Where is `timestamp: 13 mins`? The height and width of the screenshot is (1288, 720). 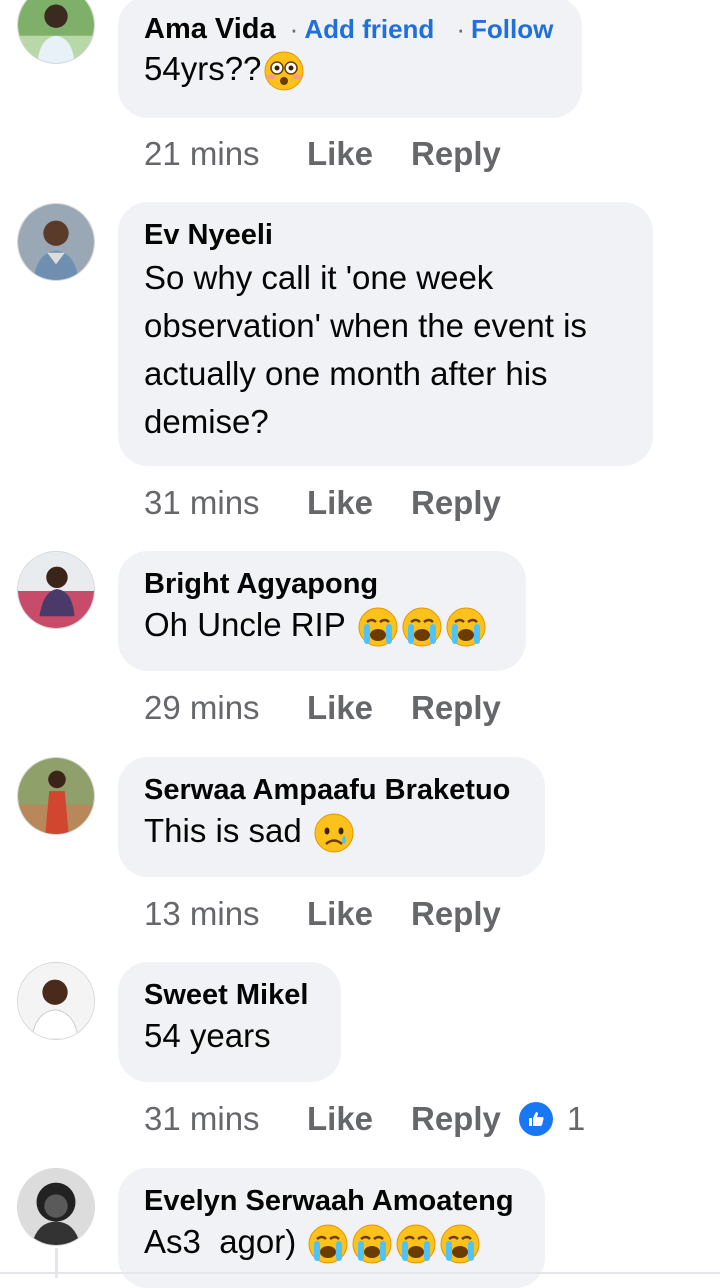 timestamp: 13 mins is located at coordinates (225, 914).